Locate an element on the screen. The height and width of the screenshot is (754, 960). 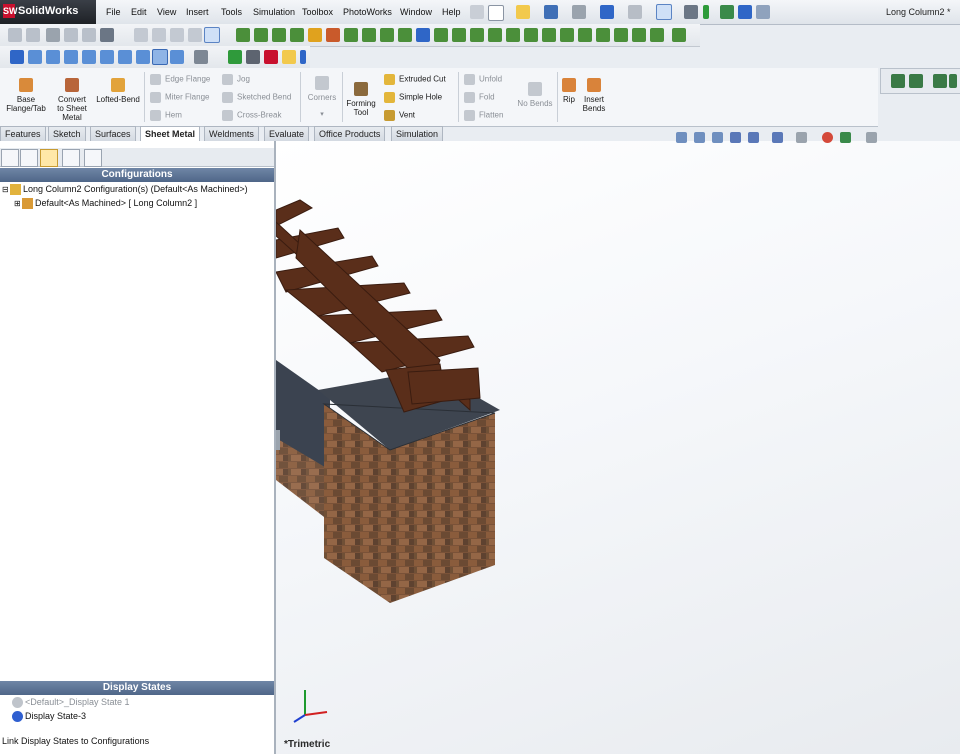
redo-icon is located at coordinates (635, 13).